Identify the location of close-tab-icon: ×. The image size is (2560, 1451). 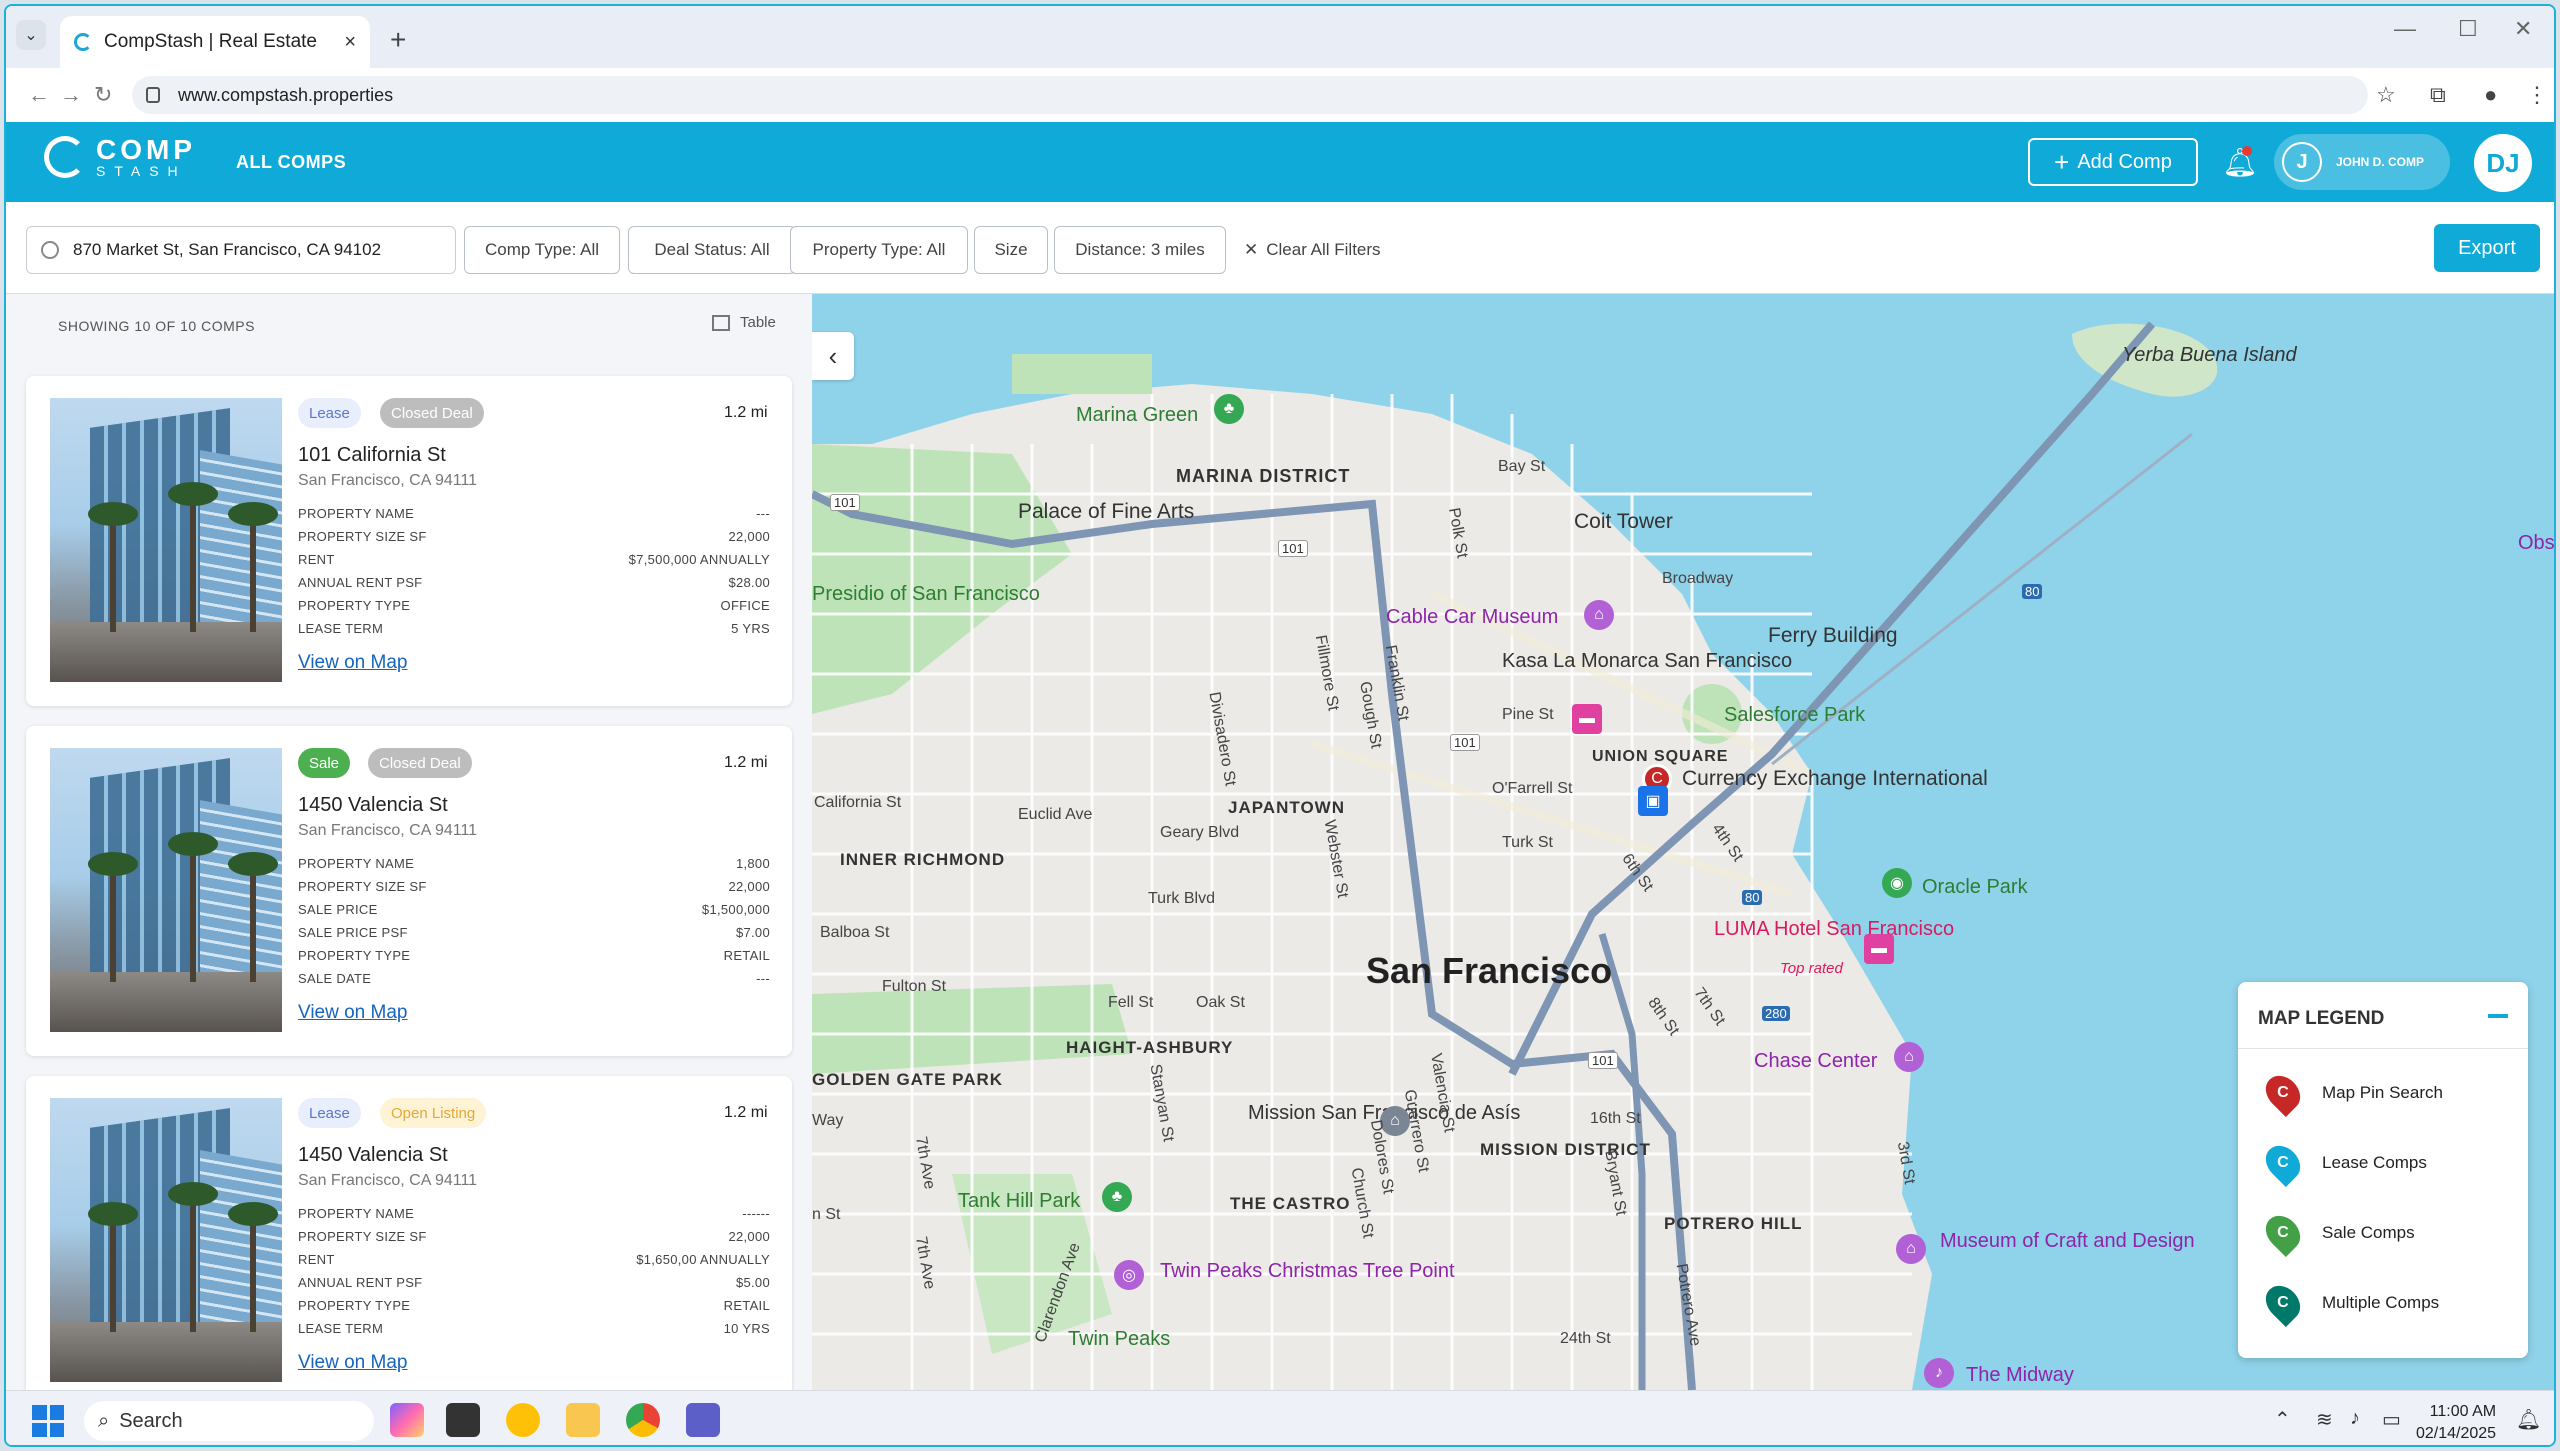
(350, 42).